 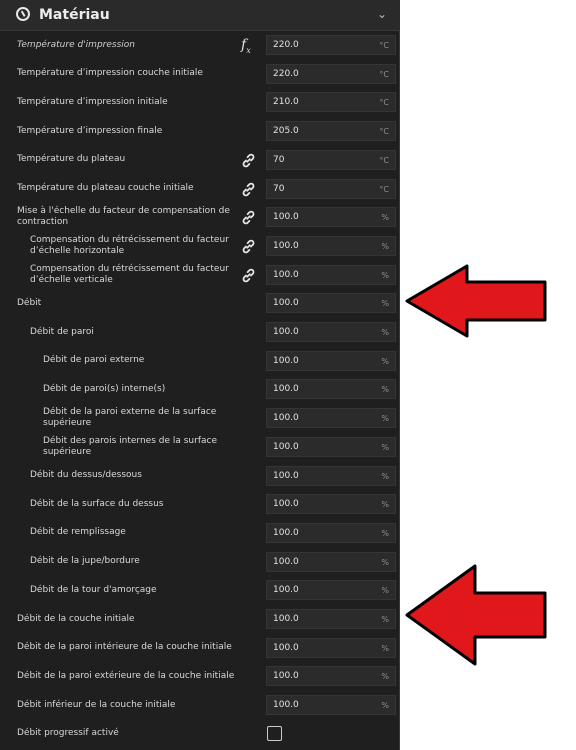 I want to click on setting-row: Débit de paroi 100.0%, so click(x=200, y=332).